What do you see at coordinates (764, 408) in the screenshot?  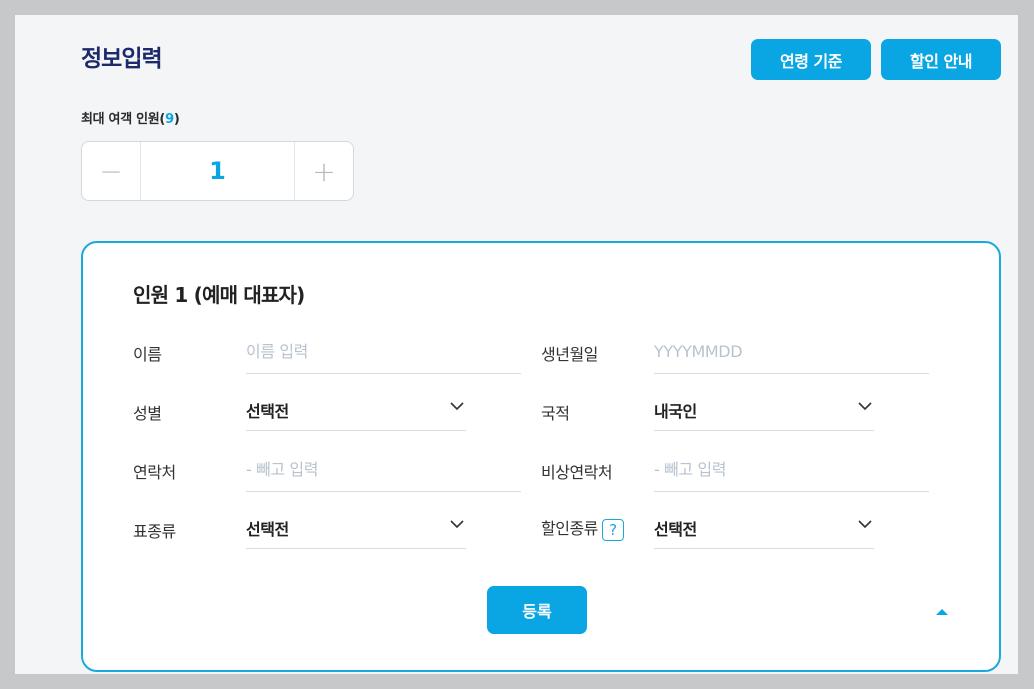 I see `nationality-select: 내국인` at bounding box center [764, 408].